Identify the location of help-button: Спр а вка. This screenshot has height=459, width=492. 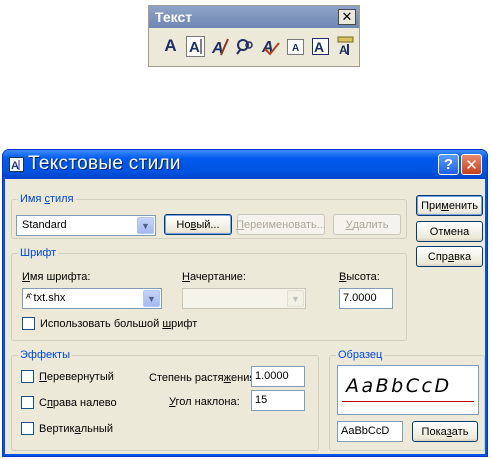
(449, 256).